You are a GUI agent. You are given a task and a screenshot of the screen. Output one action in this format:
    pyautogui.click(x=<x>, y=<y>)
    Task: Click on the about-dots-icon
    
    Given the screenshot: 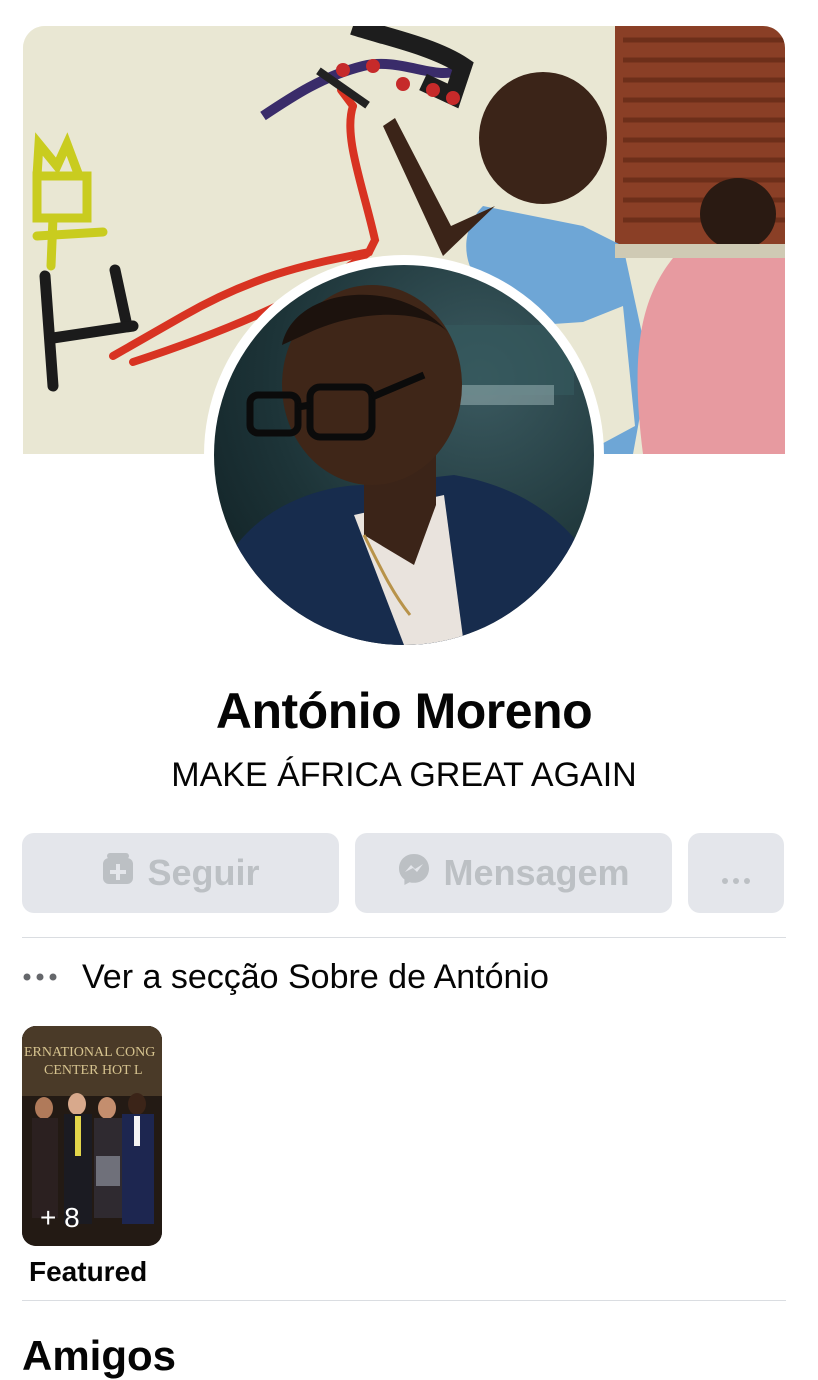 What is the action you would take?
    pyautogui.click(x=52, y=977)
    